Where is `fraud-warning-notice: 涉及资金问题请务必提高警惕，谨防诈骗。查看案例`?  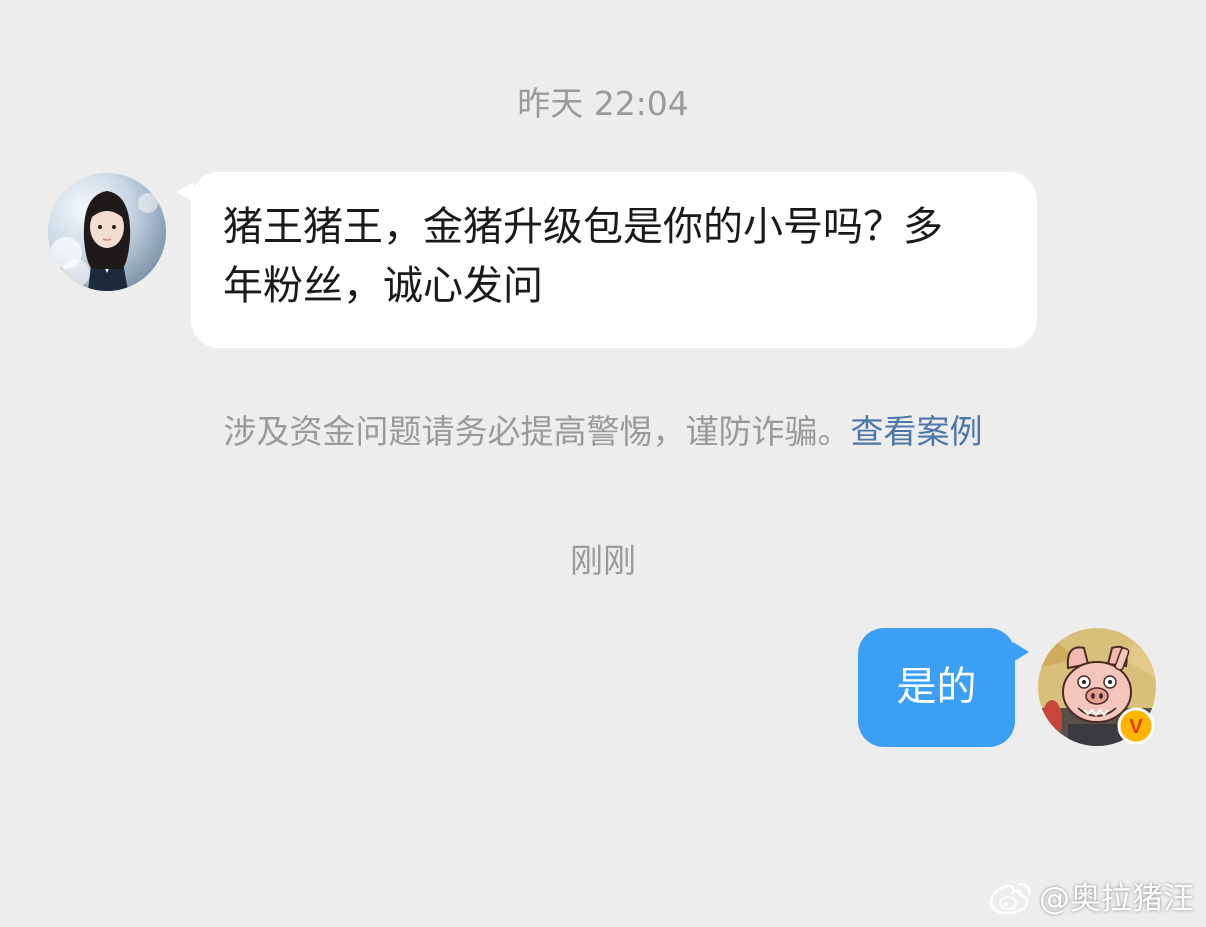
fraud-warning-notice: 涉及资金问题请务必提高警惕，谨防诈骗。查看案例 is located at coordinates (603, 432).